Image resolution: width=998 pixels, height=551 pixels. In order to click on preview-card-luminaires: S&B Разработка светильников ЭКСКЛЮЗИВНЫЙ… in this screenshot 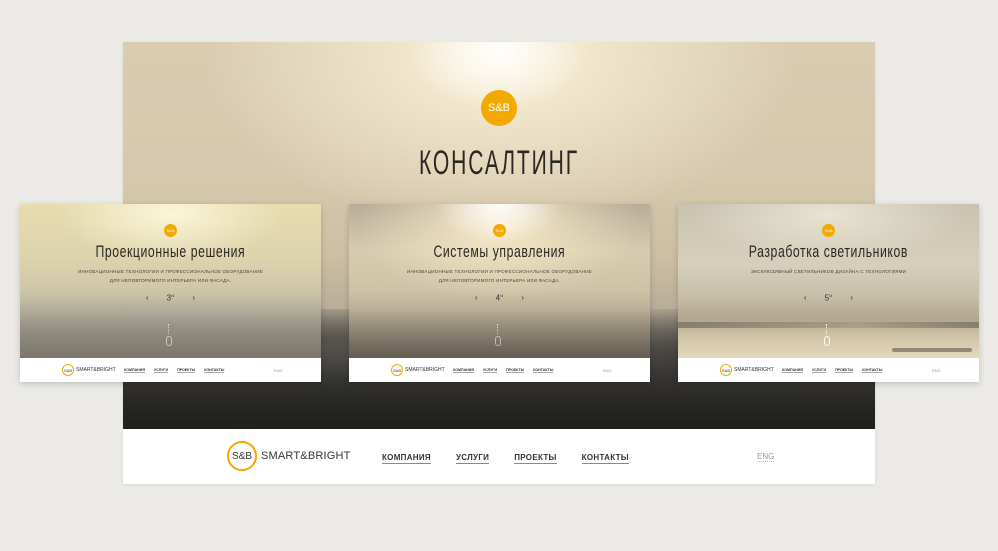, I will do `click(828, 293)`.